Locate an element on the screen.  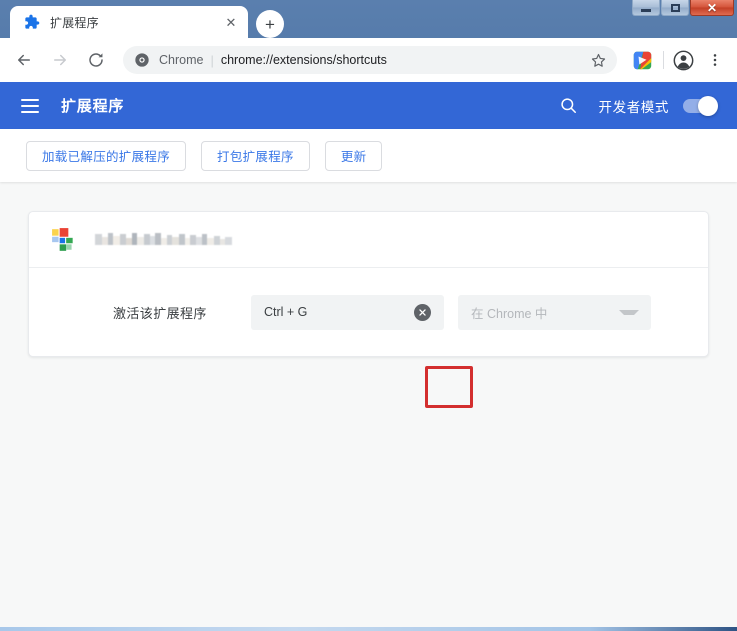
shortcut-input: Ctrl + G is located at coordinates (347, 312).